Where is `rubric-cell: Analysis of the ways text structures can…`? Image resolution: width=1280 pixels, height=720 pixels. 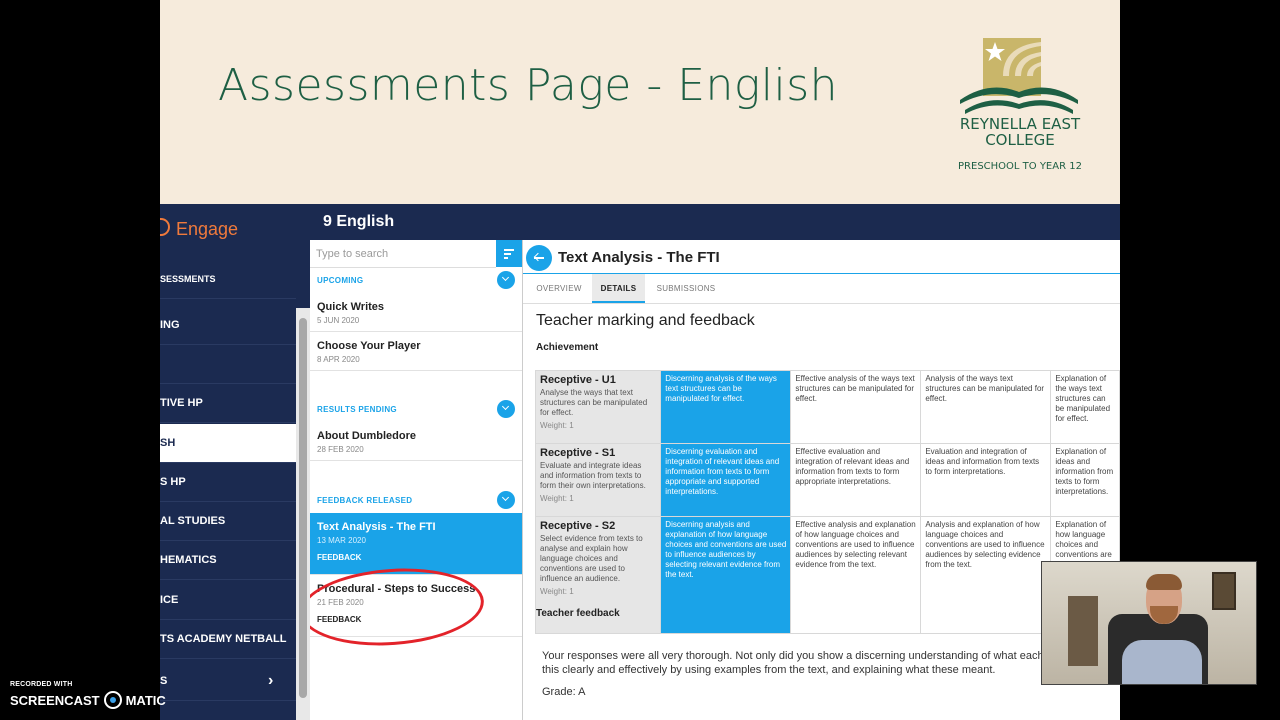
rubric-cell: Analysis of the ways text structures can… is located at coordinates (986, 407).